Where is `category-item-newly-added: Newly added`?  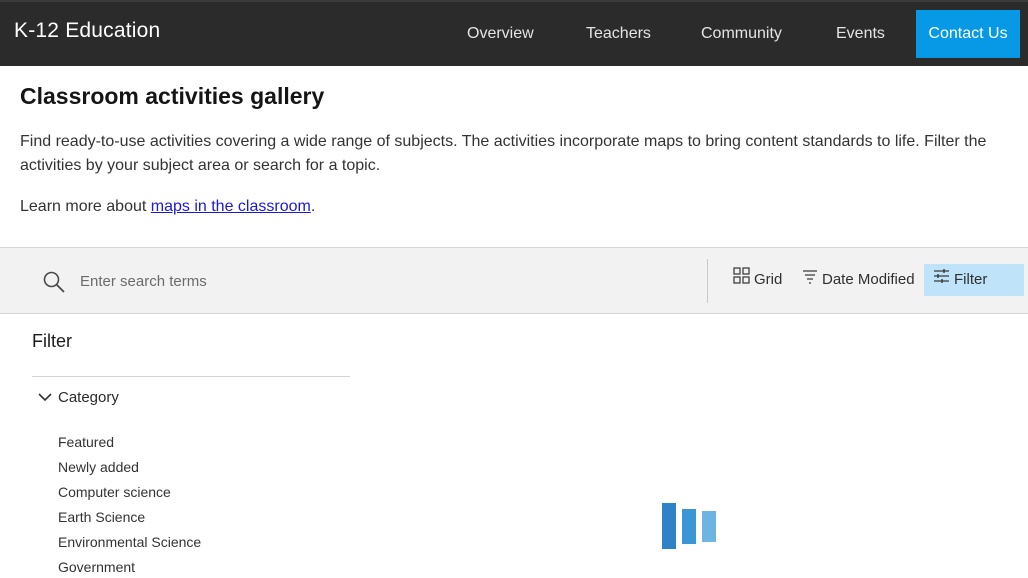
category-item-newly-added: Newly added is located at coordinates (129, 467).